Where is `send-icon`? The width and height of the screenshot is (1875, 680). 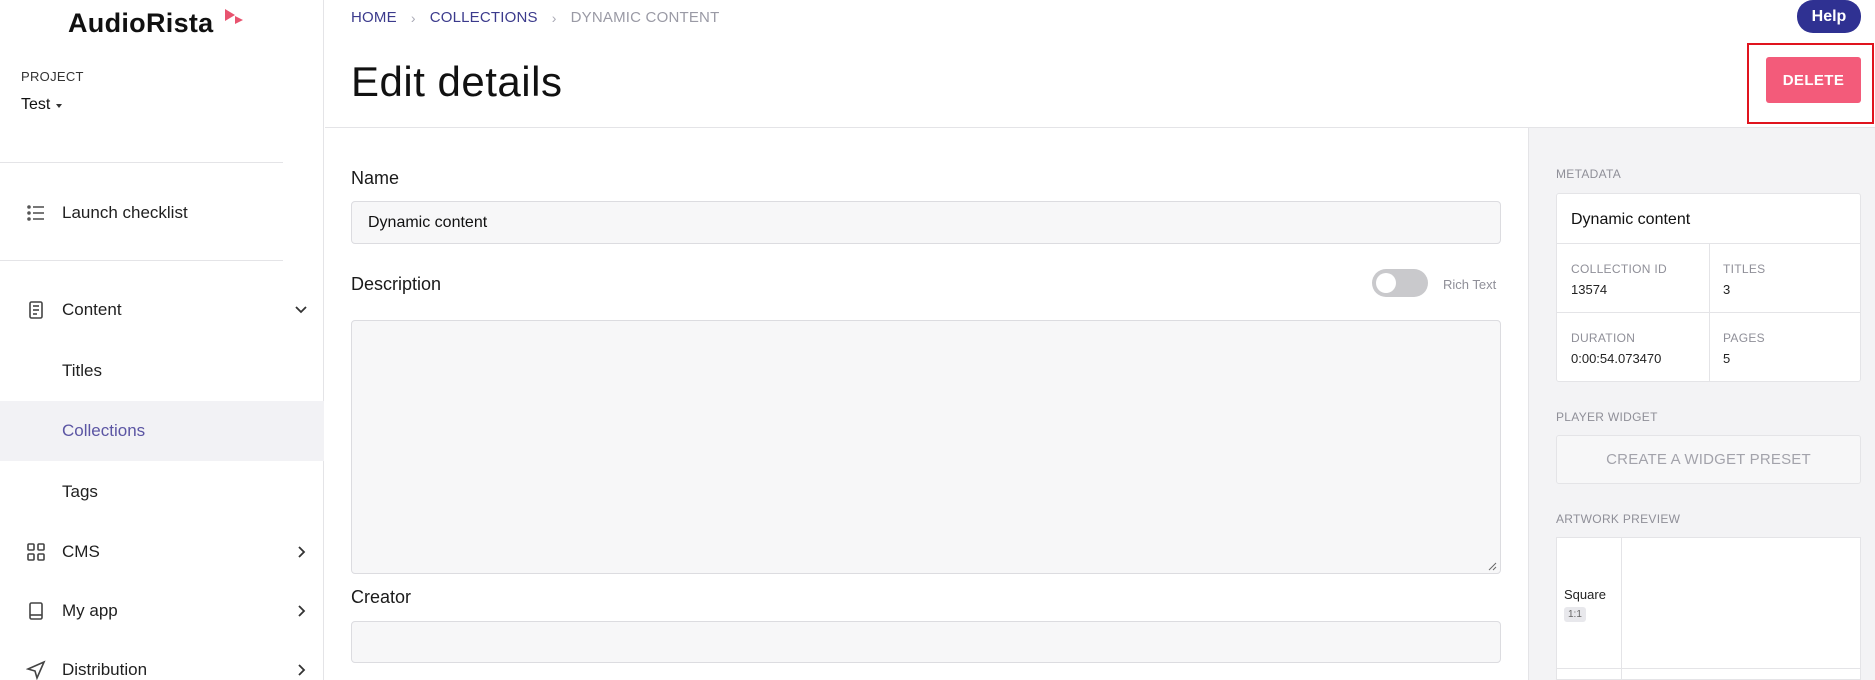 send-icon is located at coordinates (36, 670).